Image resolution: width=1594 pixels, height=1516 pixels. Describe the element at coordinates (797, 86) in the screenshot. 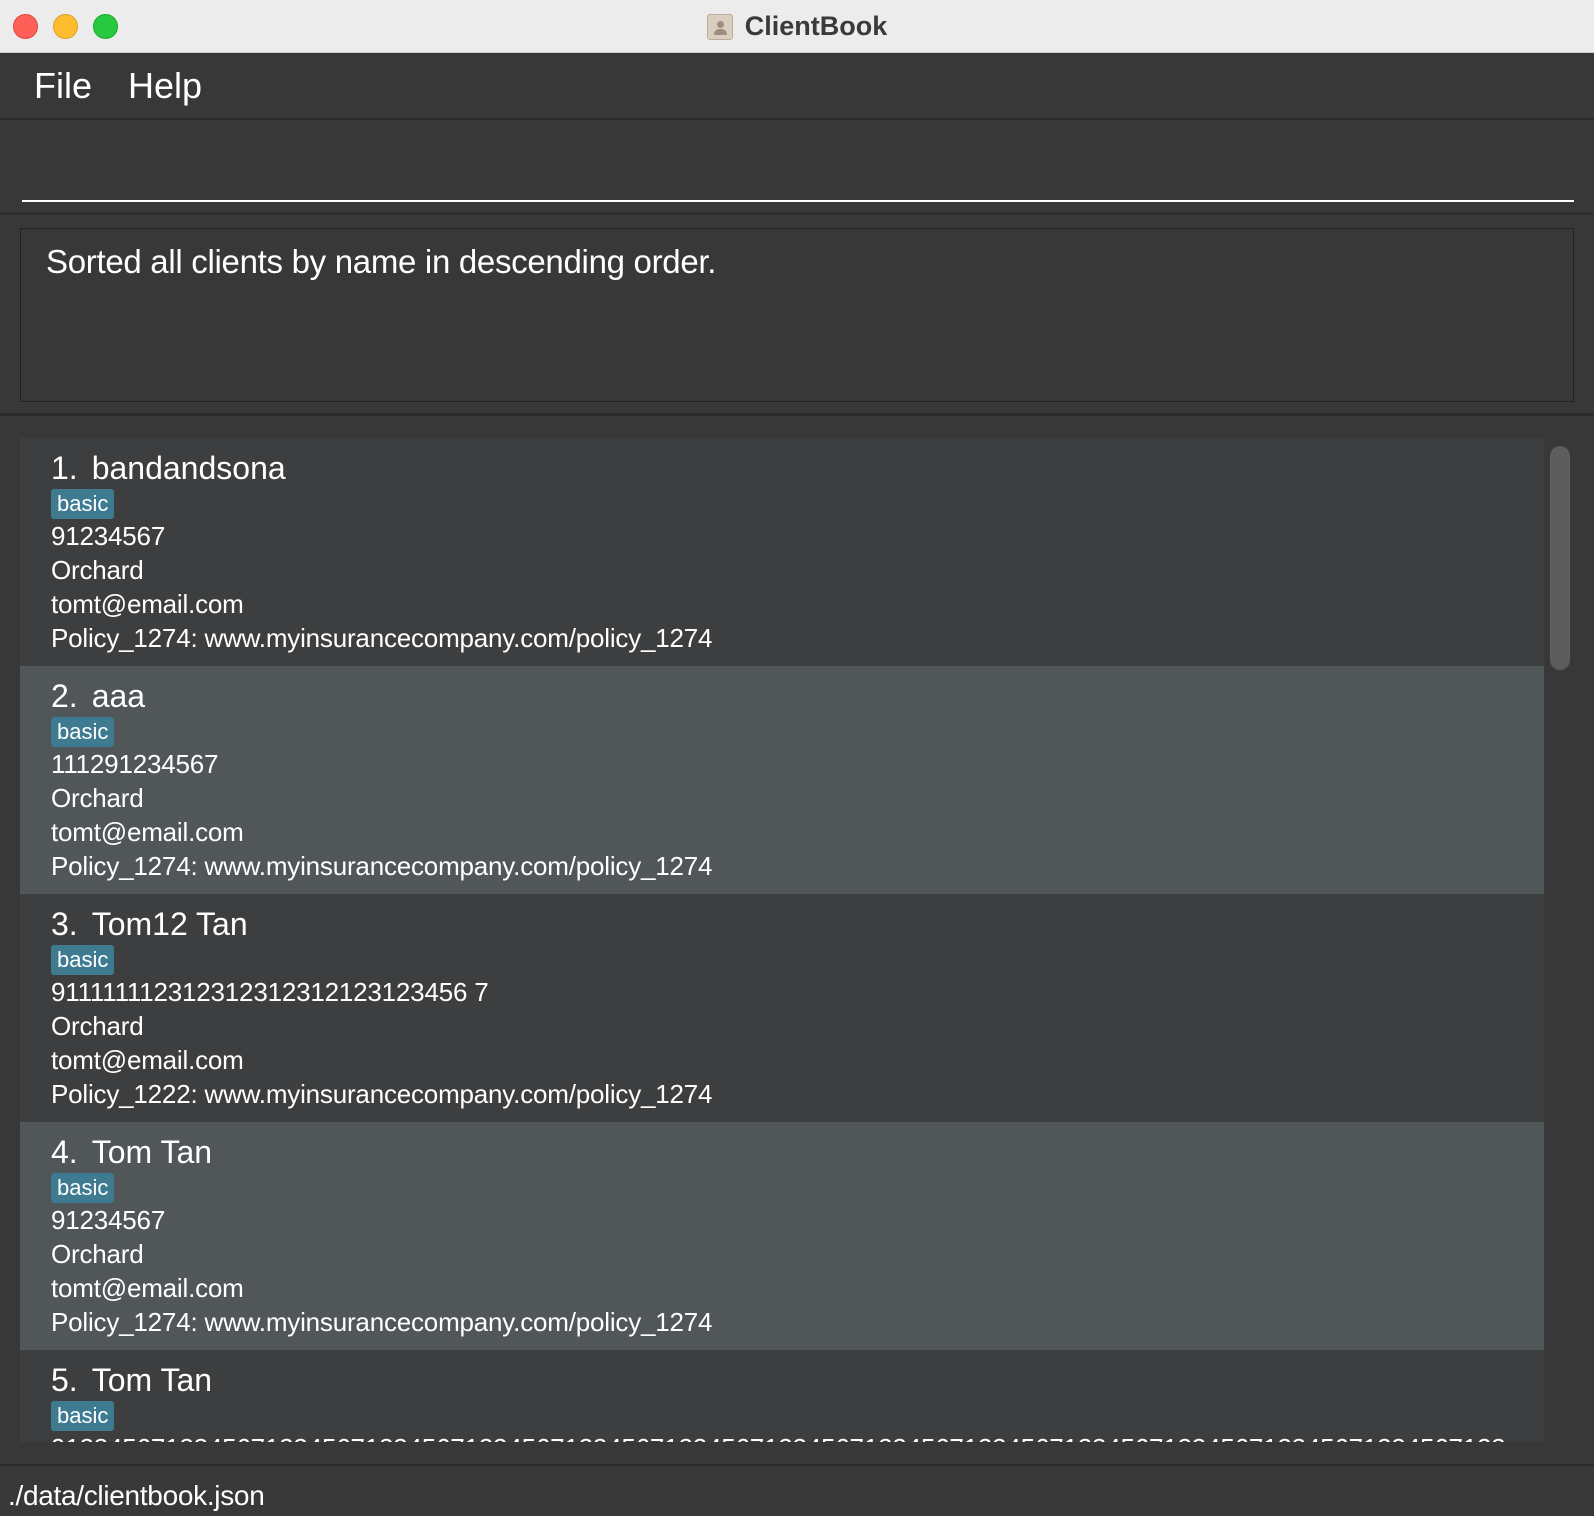

I see `menu-bar: File Help` at that location.